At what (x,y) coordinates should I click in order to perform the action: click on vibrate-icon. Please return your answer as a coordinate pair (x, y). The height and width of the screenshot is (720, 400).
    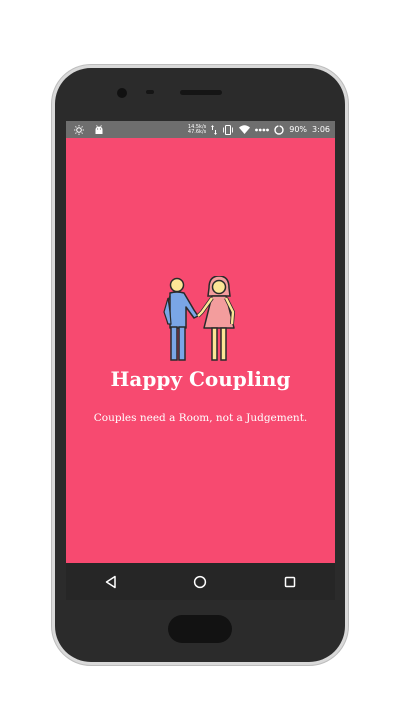
    Looking at the image, I should click on (228, 129).